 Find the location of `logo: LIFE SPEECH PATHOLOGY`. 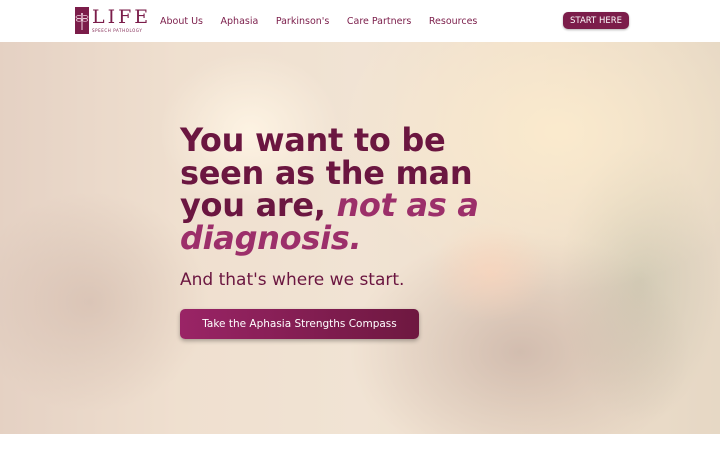

logo: LIFE SPEECH PATHOLOGY is located at coordinates (111, 21).